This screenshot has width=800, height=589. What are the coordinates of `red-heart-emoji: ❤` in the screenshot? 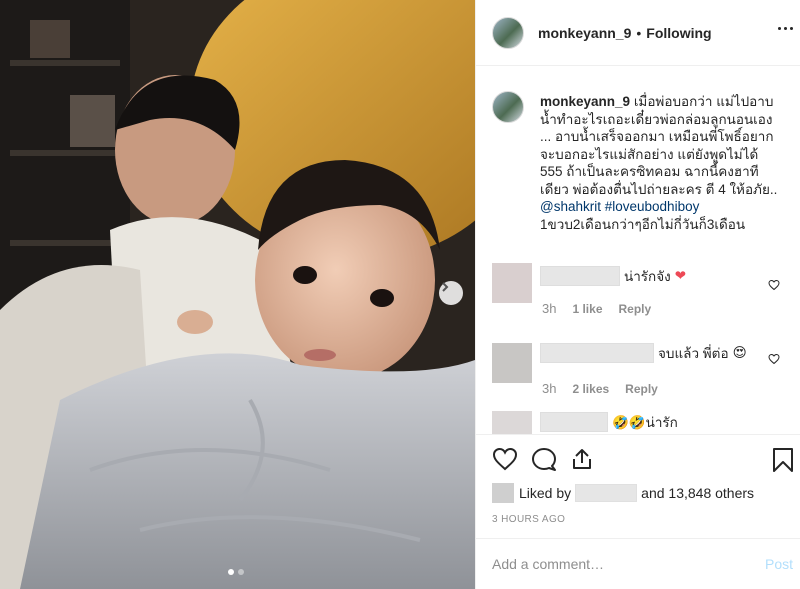 It's located at (680, 275).